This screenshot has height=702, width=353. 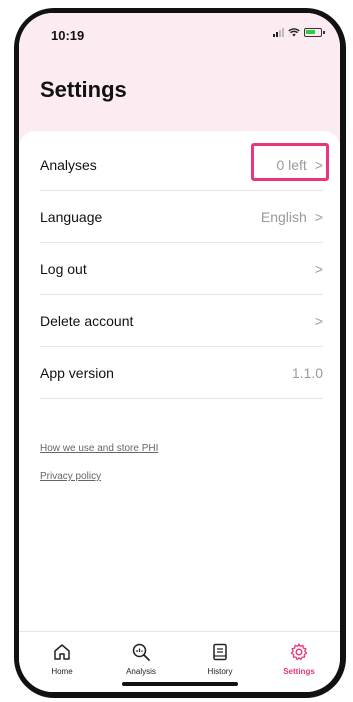 What do you see at coordinates (83, 89) in the screenshot?
I see `page-title: Settings` at bounding box center [83, 89].